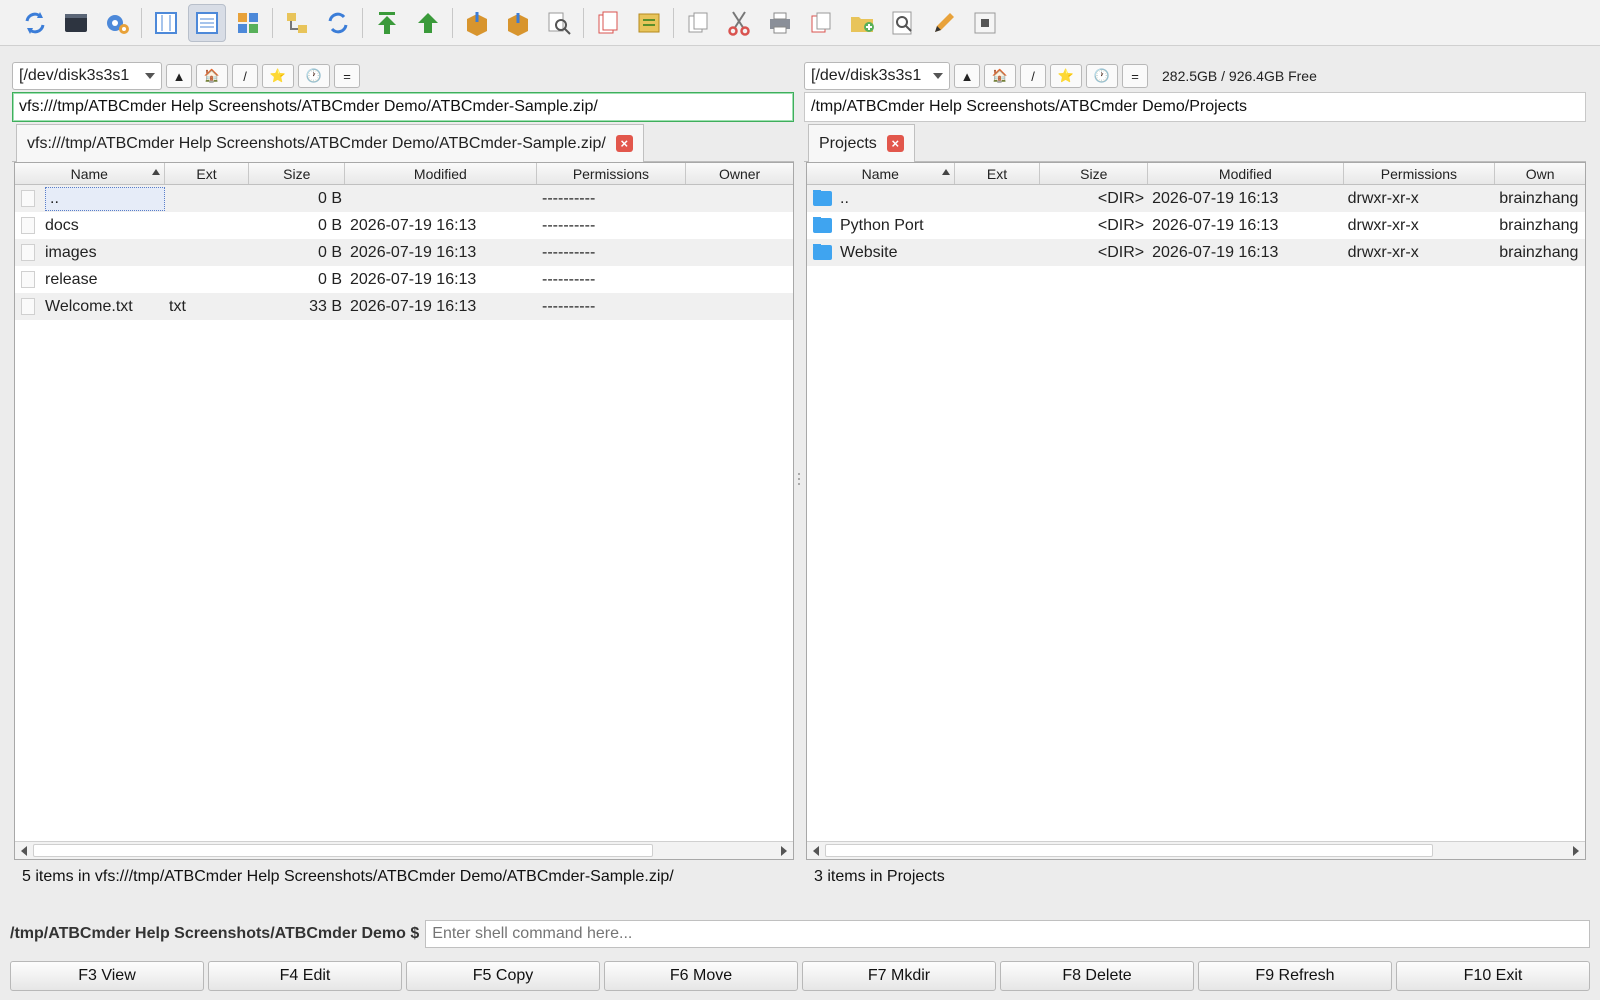 The width and height of the screenshot is (1600, 1000). What do you see at coordinates (799, 483) in the screenshot?
I see `panel-splitter` at bounding box center [799, 483].